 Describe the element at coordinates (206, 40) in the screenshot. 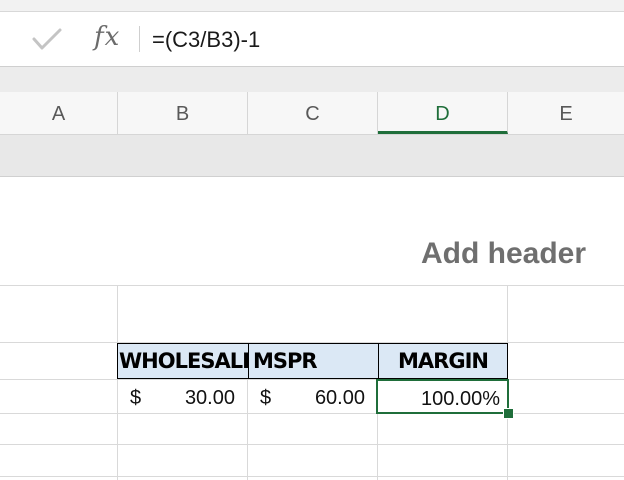

I see `formula-input: =(C3/B3)-1` at that location.